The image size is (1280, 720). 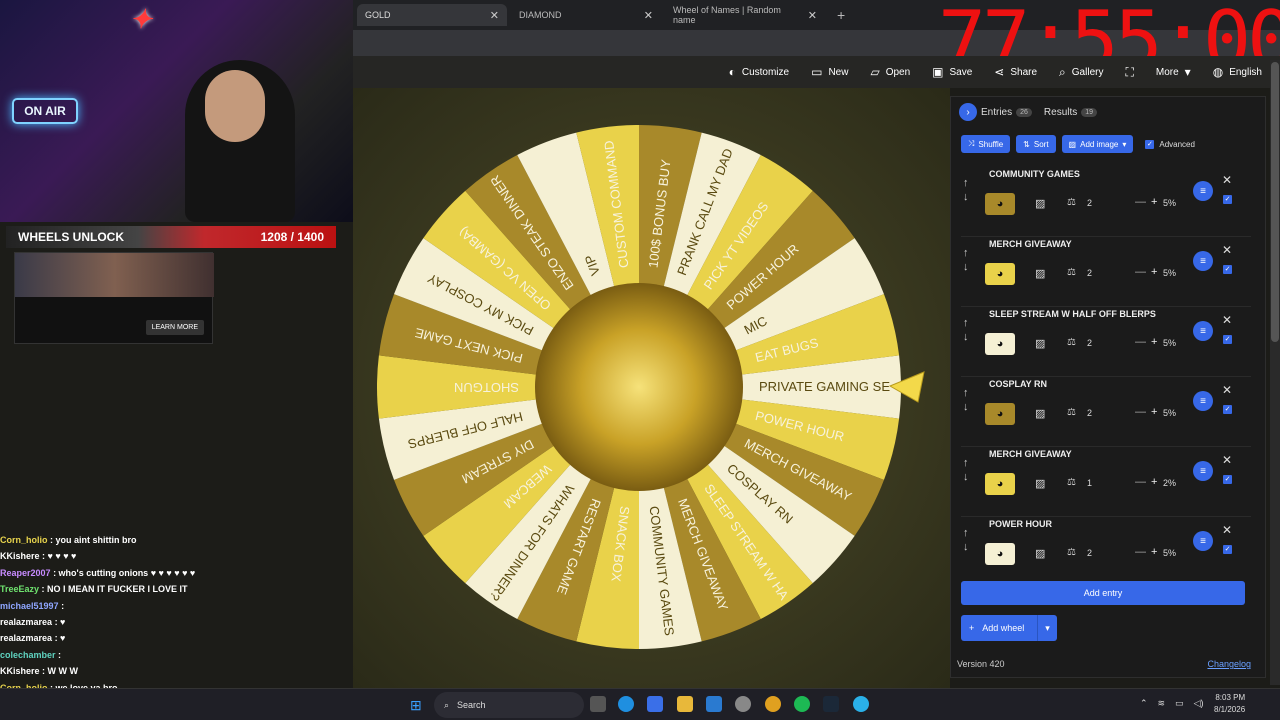 What do you see at coordinates (639, 387) in the screenshot?
I see `wheel-hub` at bounding box center [639, 387].